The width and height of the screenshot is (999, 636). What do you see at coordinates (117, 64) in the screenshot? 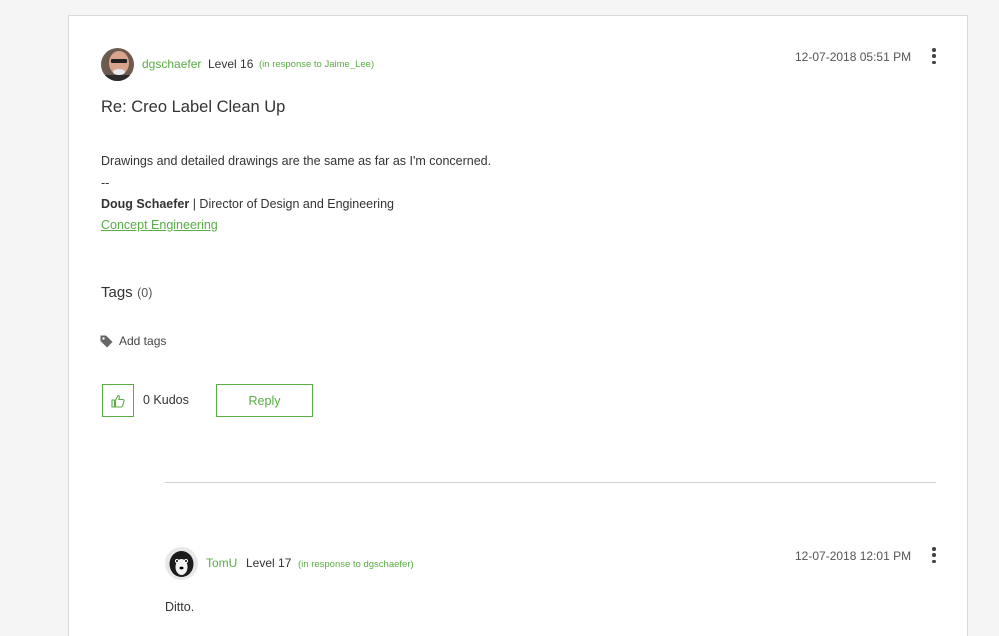
I see `avatar-dgschaefer` at bounding box center [117, 64].